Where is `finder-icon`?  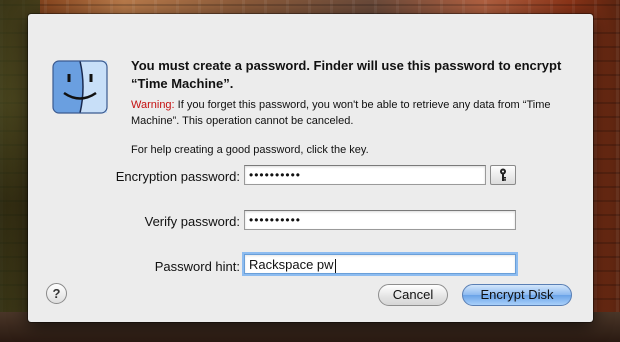 finder-icon is located at coordinates (80, 87).